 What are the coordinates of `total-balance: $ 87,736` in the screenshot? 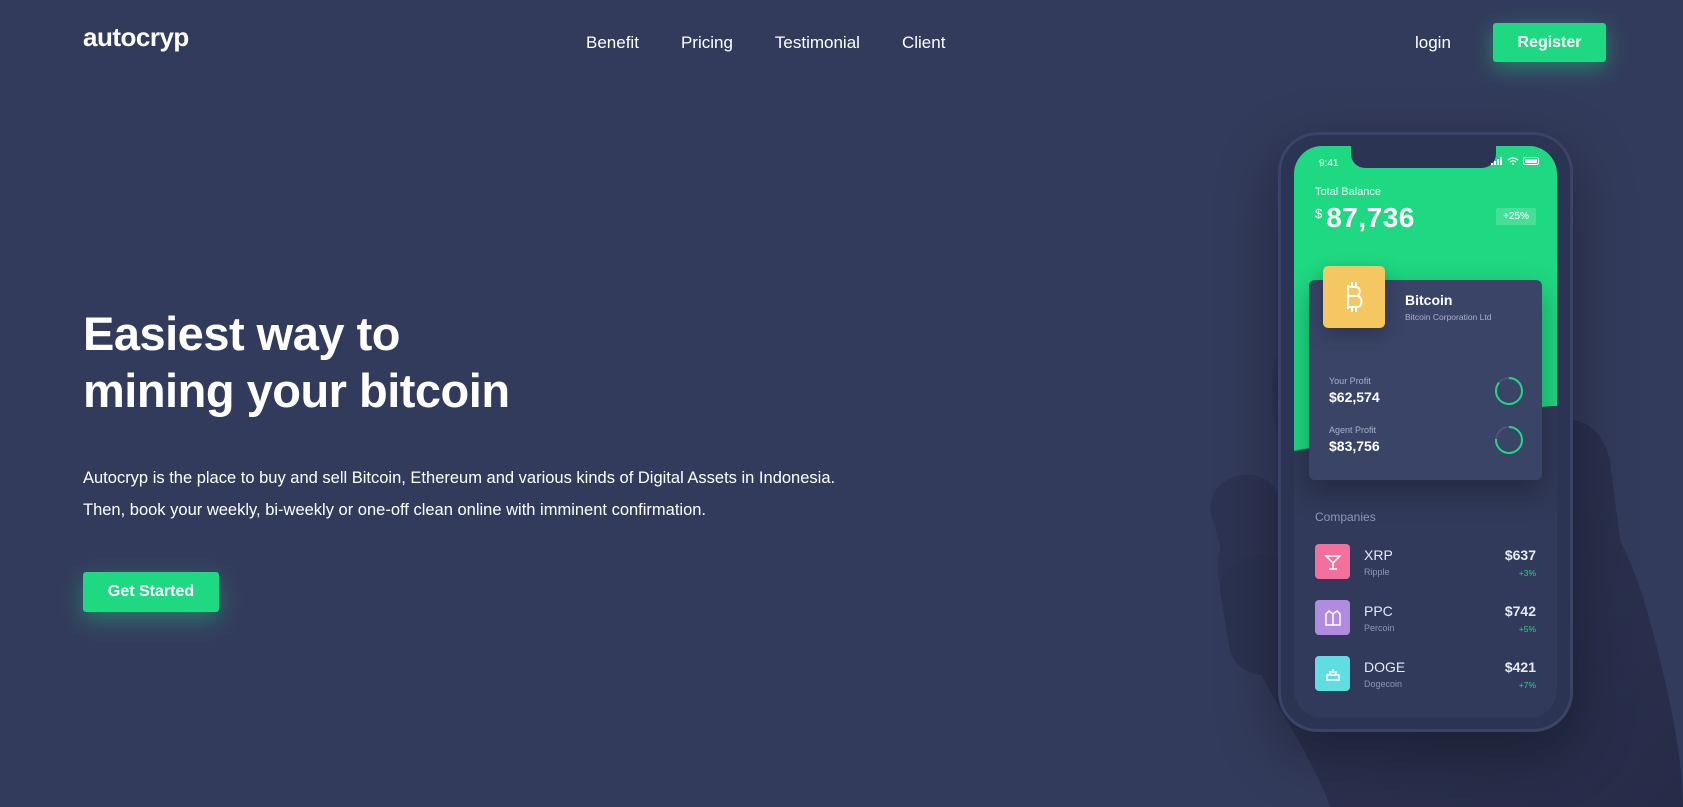 It's located at (1365, 218).